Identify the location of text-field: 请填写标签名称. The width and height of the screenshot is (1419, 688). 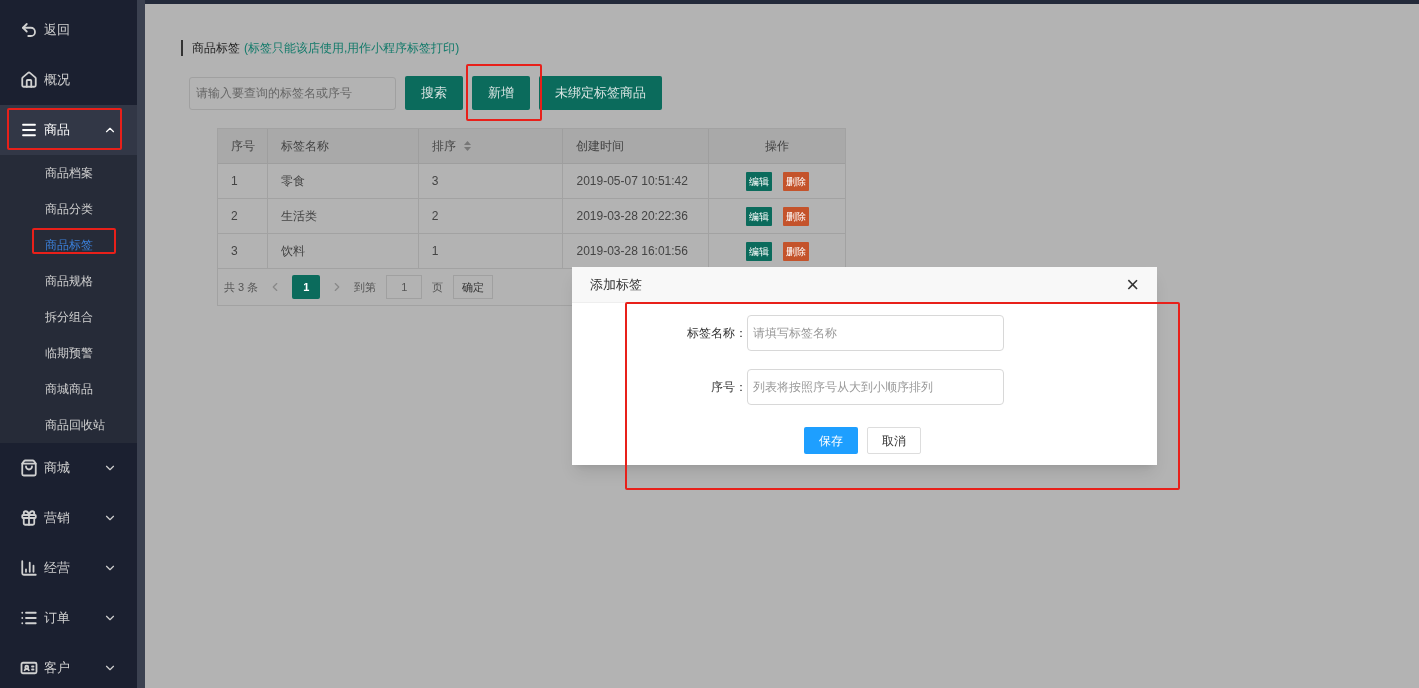
(875, 333).